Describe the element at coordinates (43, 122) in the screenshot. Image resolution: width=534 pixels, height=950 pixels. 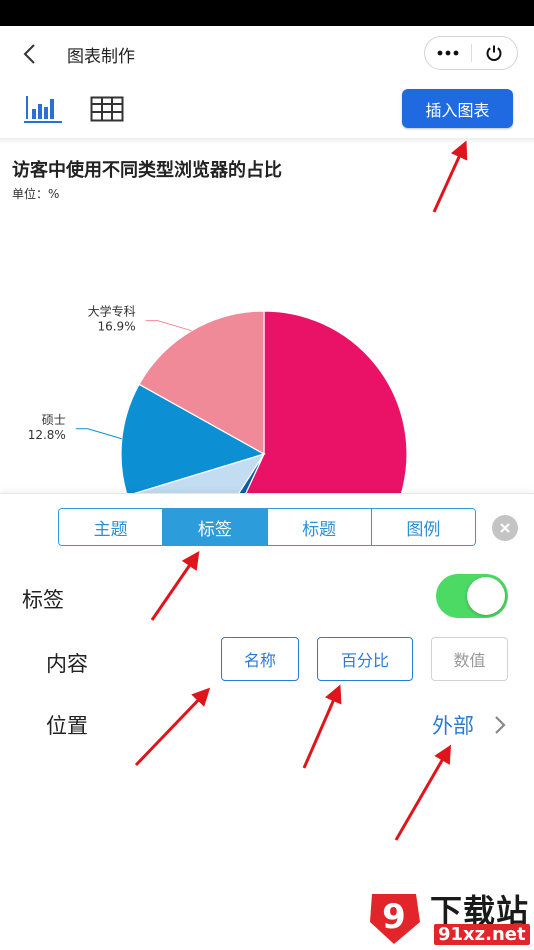
I see `active-tool-indicator` at that location.